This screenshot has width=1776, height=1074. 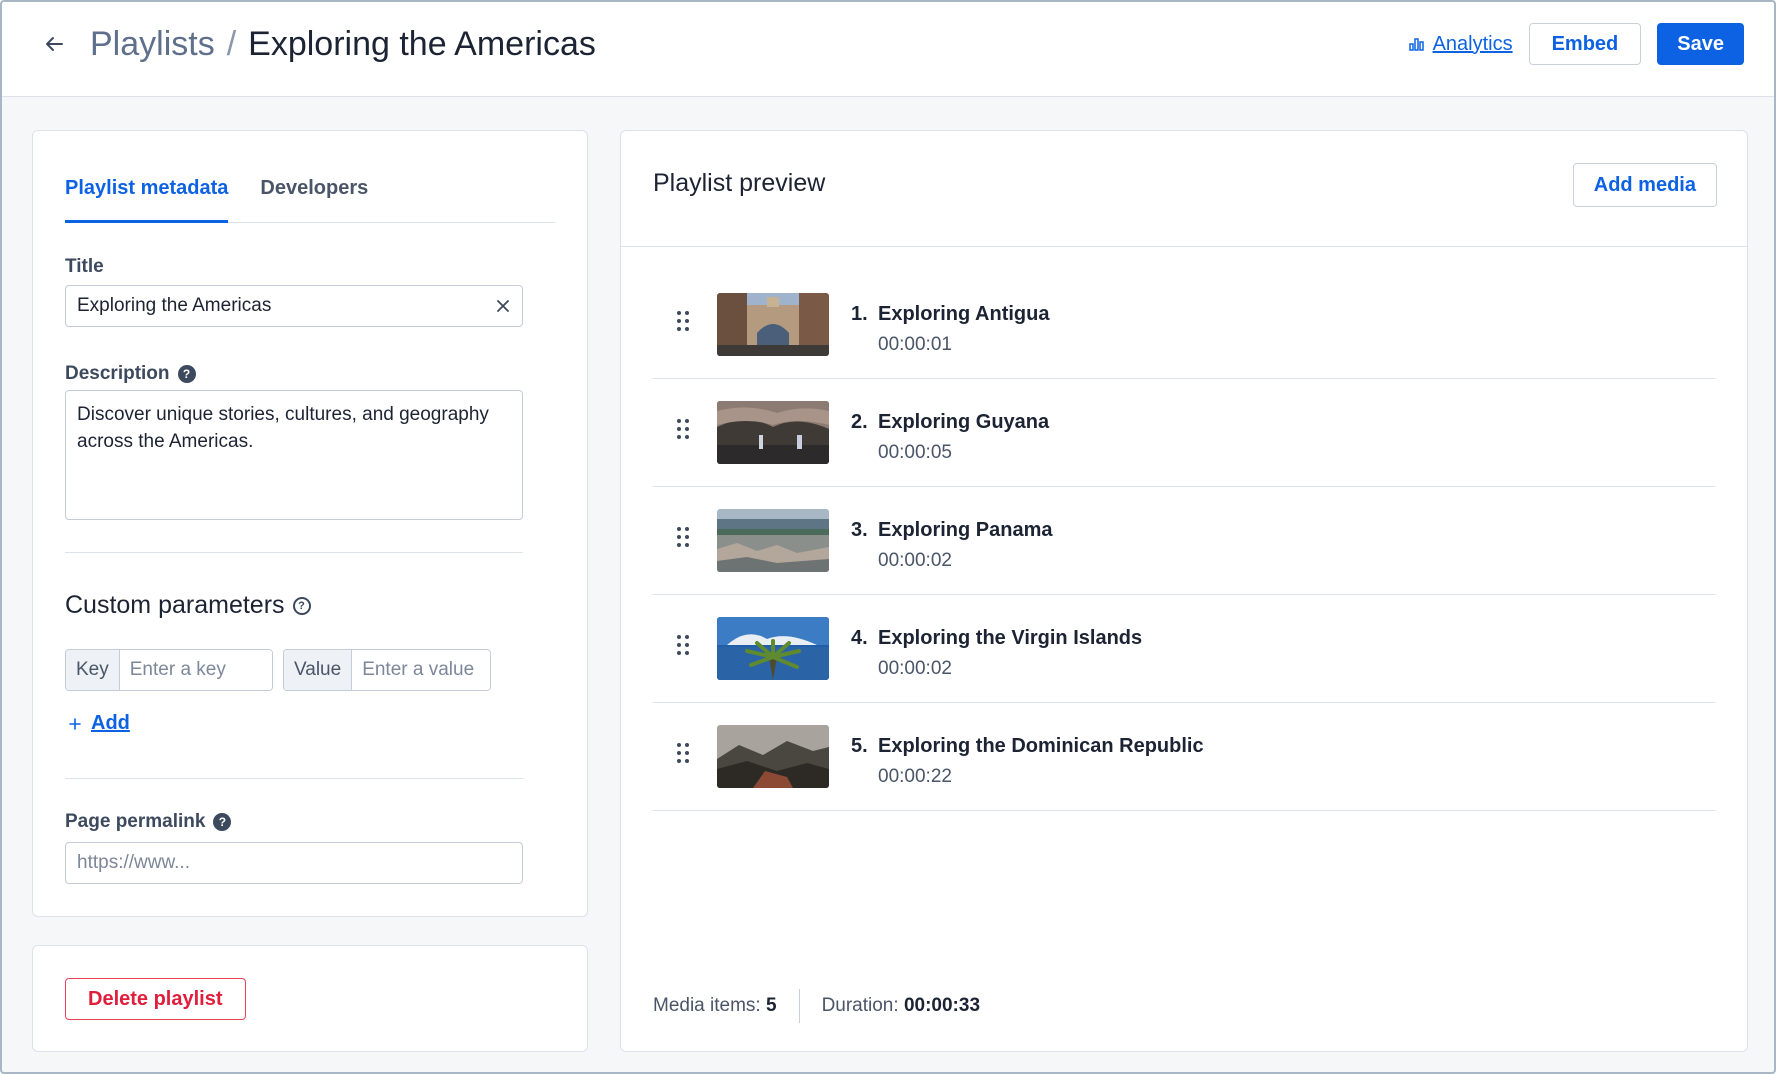 What do you see at coordinates (859, 422) in the screenshot?
I see `media-number: 2.` at bounding box center [859, 422].